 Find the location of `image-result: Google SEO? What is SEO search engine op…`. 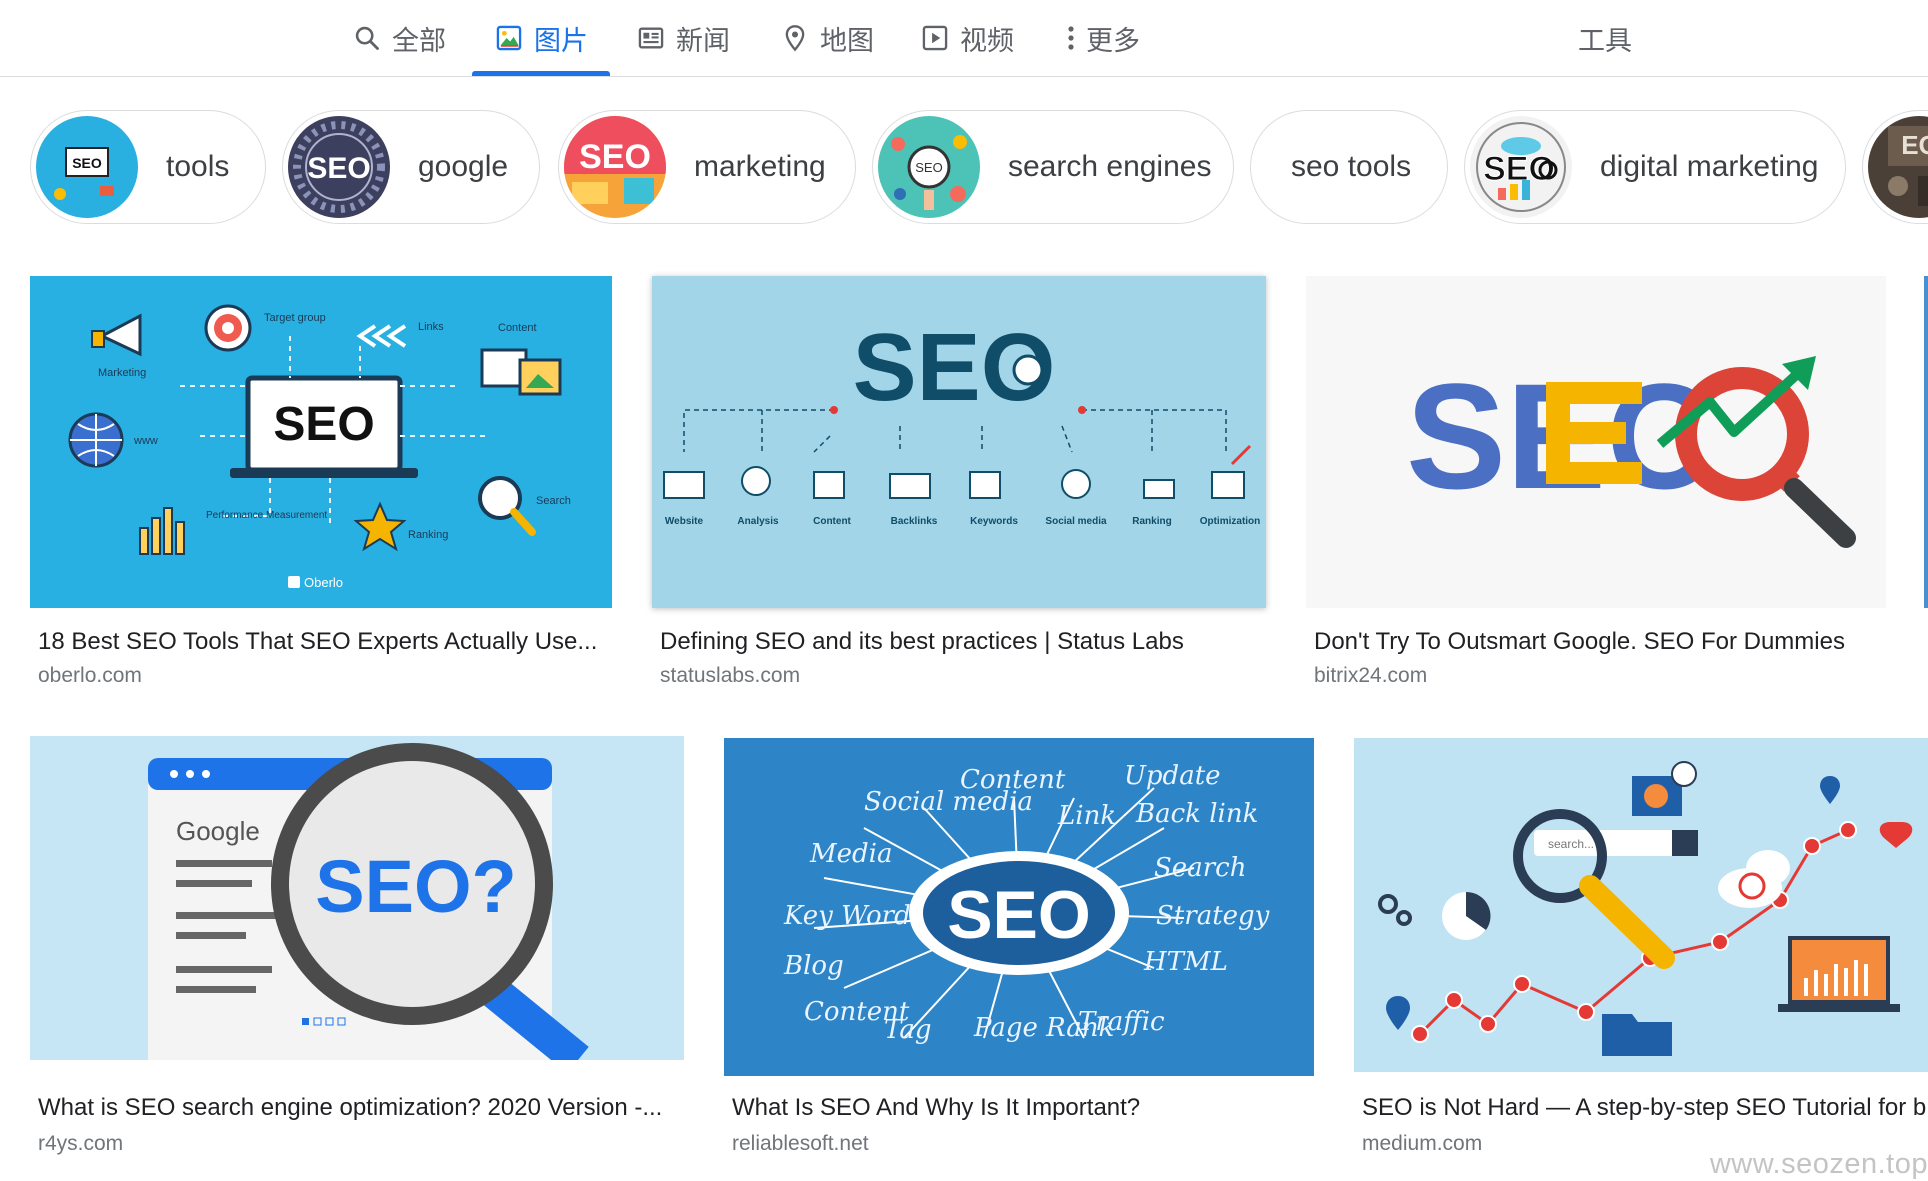

image-result: Google SEO? What is SEO search engine op… is located at coordinates (357, 946).